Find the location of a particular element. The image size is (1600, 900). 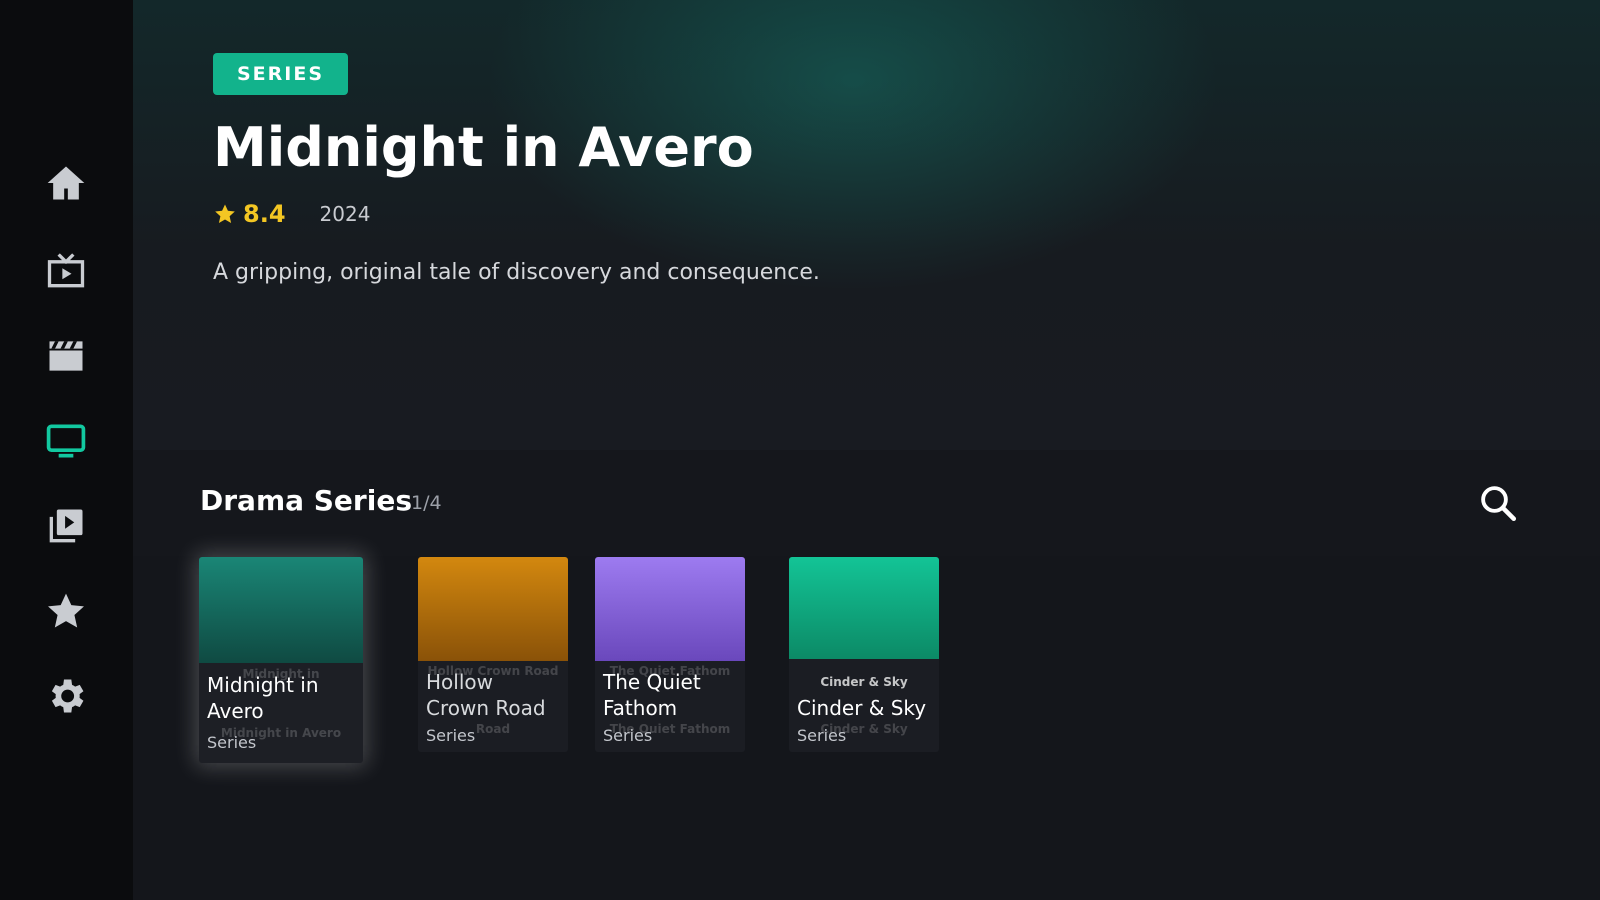

hero-meta: 8.4 2024 is located at coordinates (291, 214).